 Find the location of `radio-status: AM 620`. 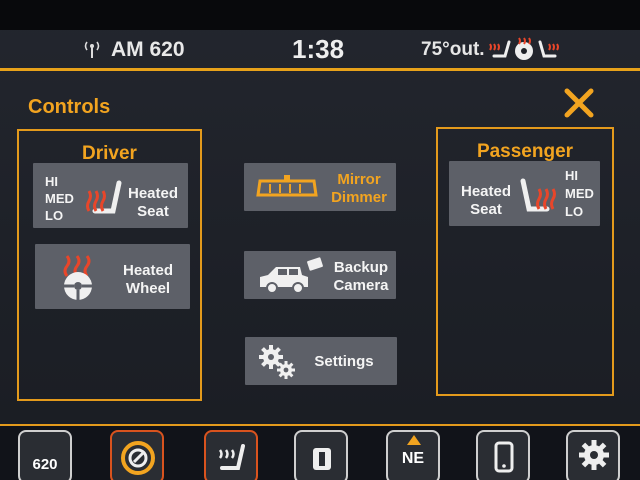

radio-status: AM 620 is located at coordinates (148, 50).